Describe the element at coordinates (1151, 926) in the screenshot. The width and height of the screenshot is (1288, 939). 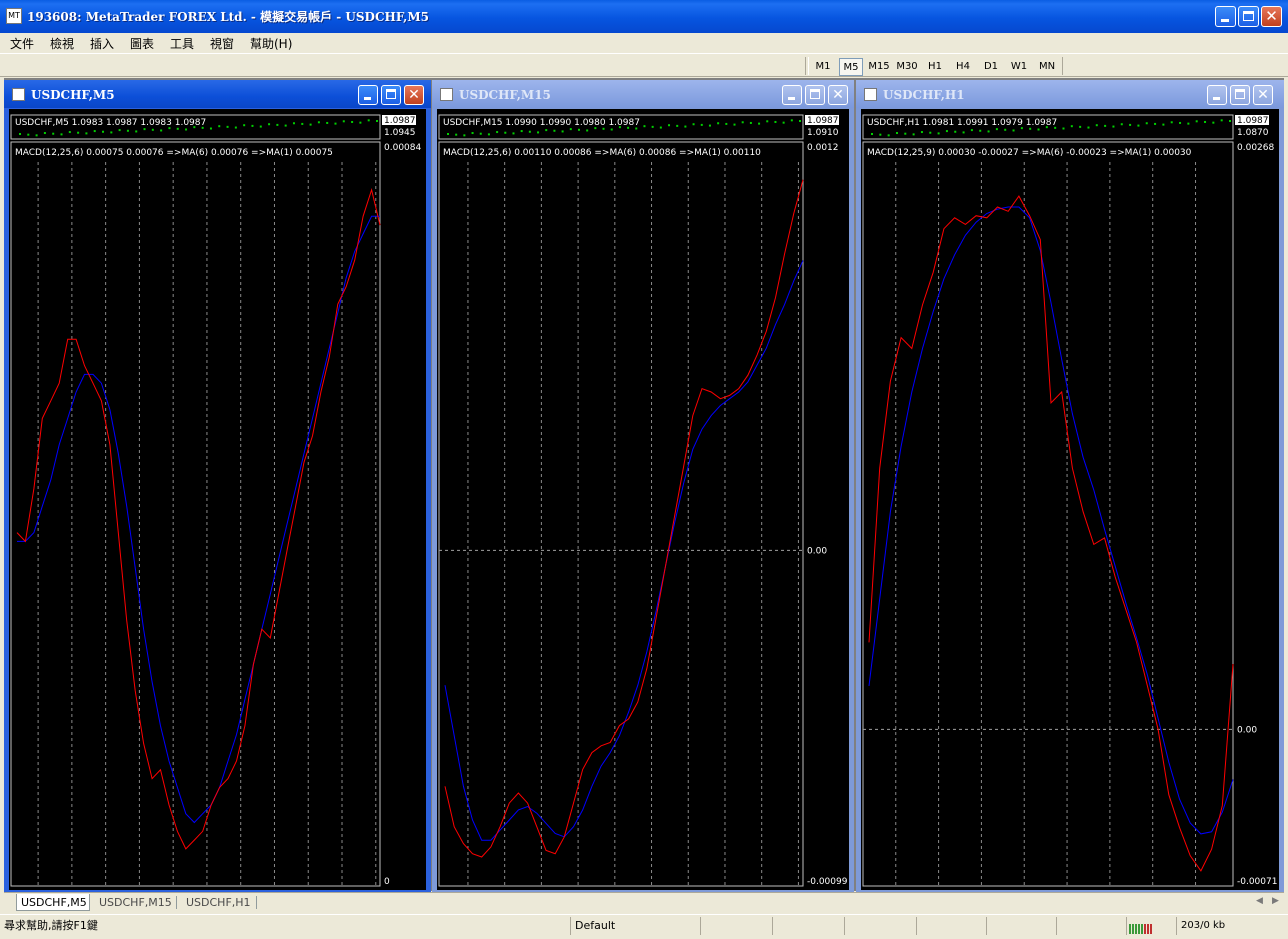
I see `connection-status-cell` at that location.